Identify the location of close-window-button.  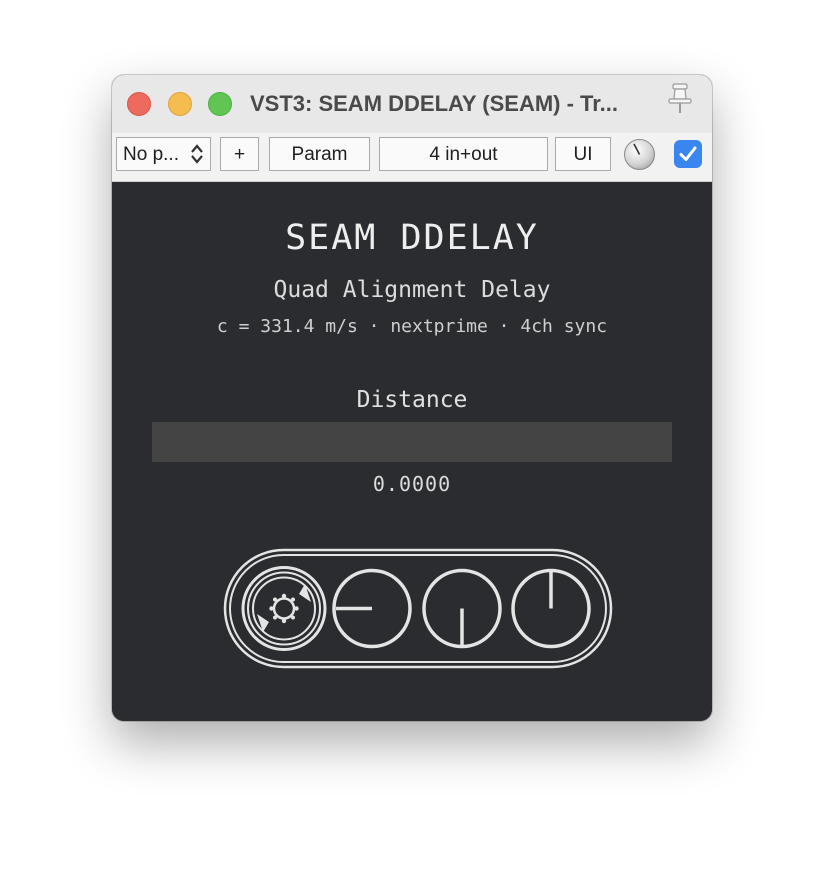
(139, 104).